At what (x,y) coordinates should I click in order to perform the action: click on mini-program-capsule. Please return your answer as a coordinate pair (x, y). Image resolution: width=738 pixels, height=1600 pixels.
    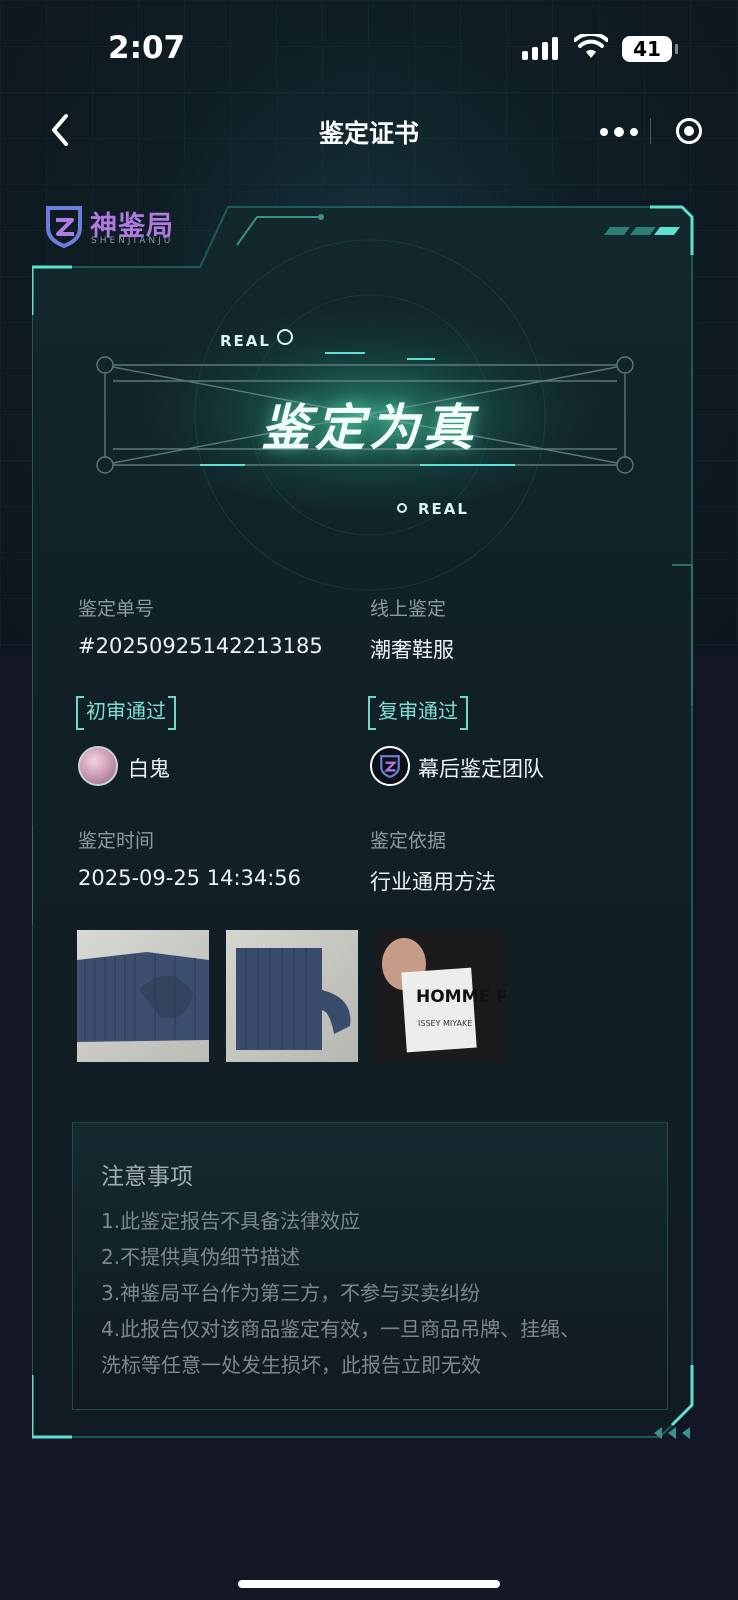
    Looking at the image, I should click on (651, 131).